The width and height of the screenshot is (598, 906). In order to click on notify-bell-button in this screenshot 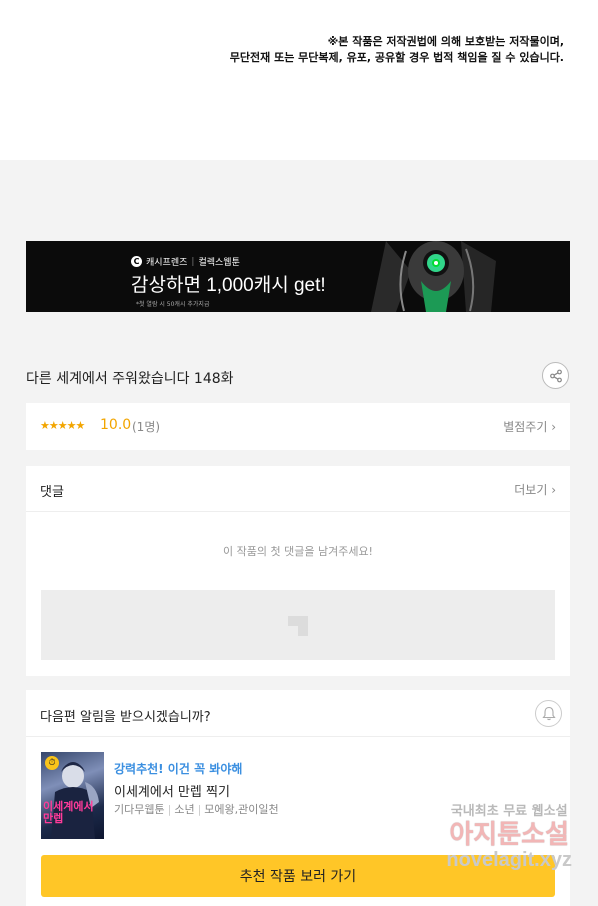, I will do `click(548, 713)`.